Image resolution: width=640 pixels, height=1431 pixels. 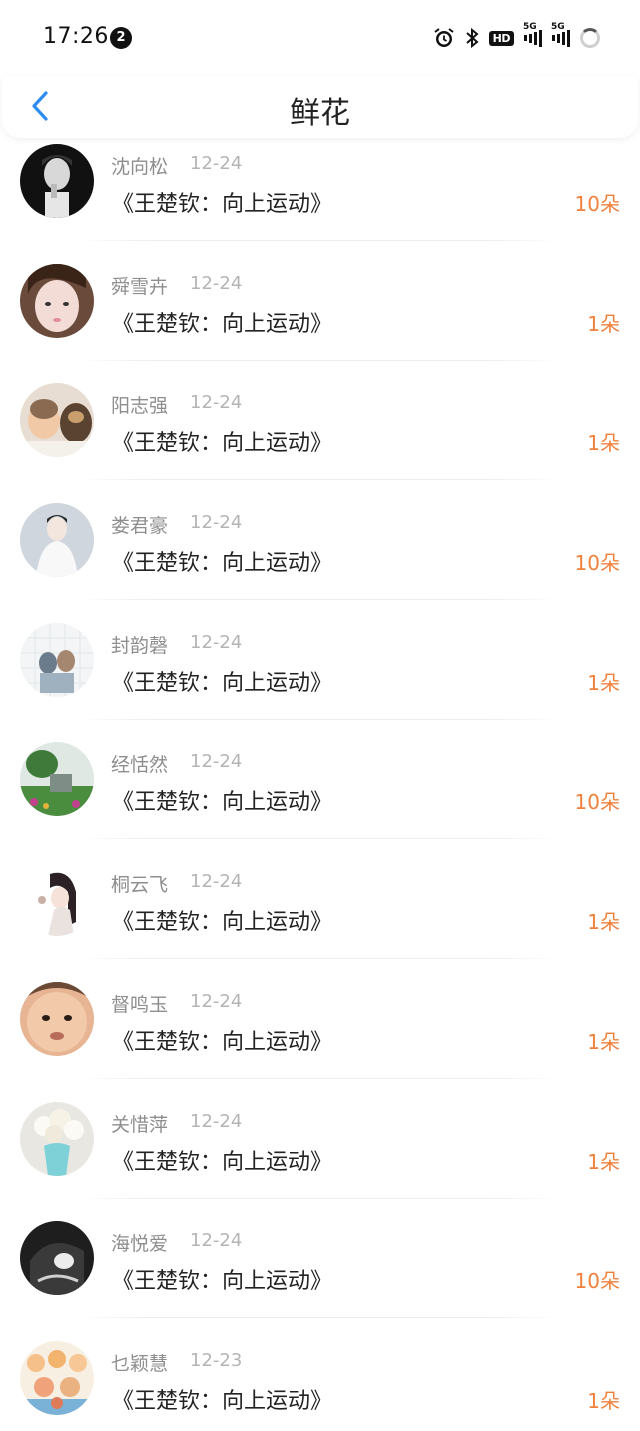 I want to click on list-item: 乜颖慧 12-23 《王楚钦：向上运动》 1朵, so click(x=320, y=1384).